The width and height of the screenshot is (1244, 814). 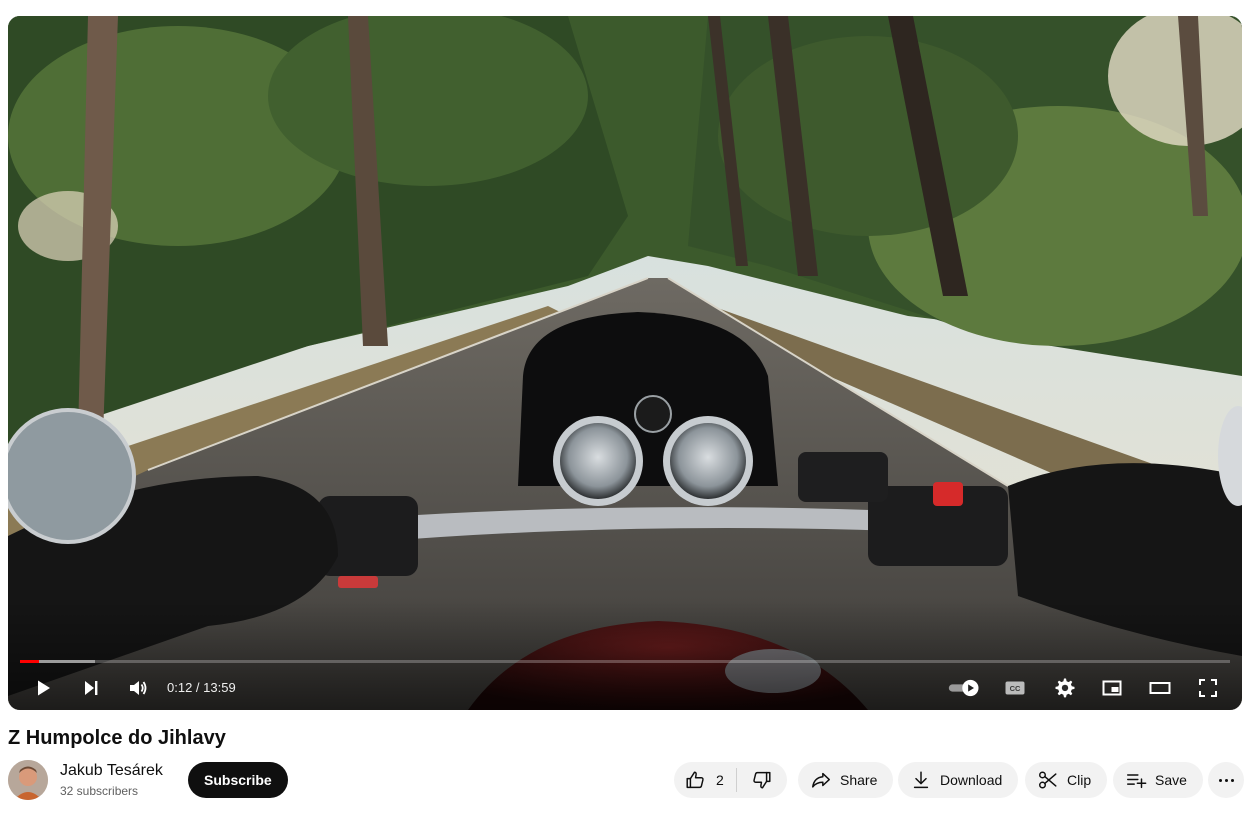 I want to click on gear-icon, so click(x=1065, y=688).